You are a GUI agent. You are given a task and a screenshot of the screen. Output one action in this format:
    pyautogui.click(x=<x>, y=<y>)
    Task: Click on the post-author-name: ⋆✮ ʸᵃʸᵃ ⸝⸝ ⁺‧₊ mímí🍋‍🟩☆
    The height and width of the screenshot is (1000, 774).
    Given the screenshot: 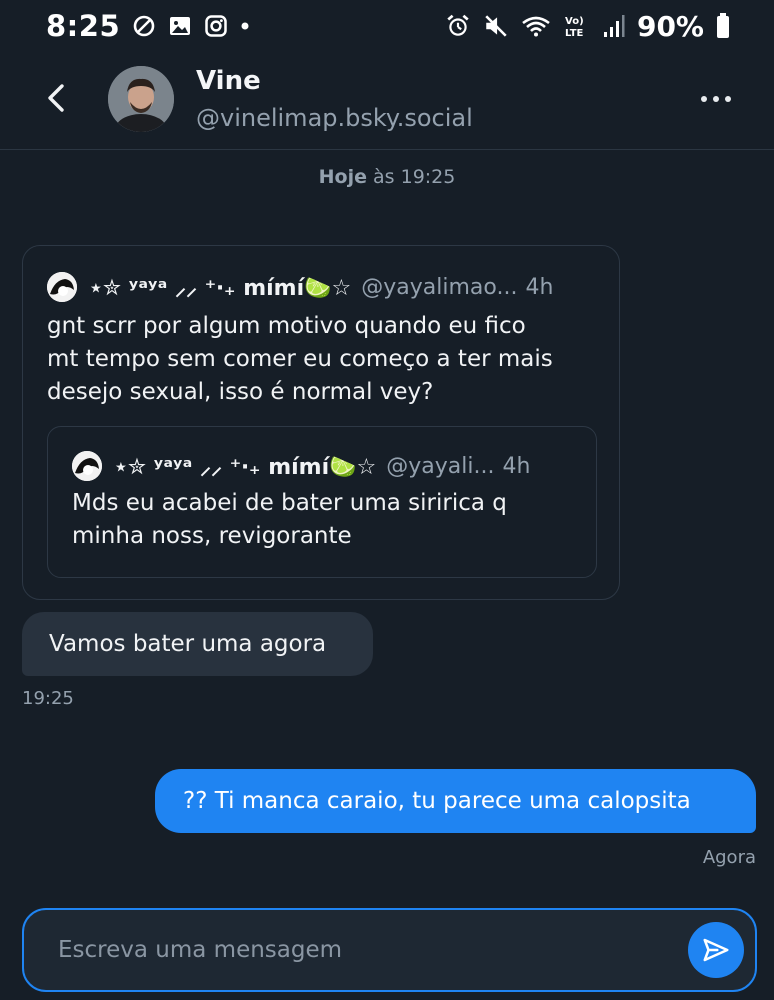 What is the action you would take?
    pyautogui.click(x=220, y=288)
    